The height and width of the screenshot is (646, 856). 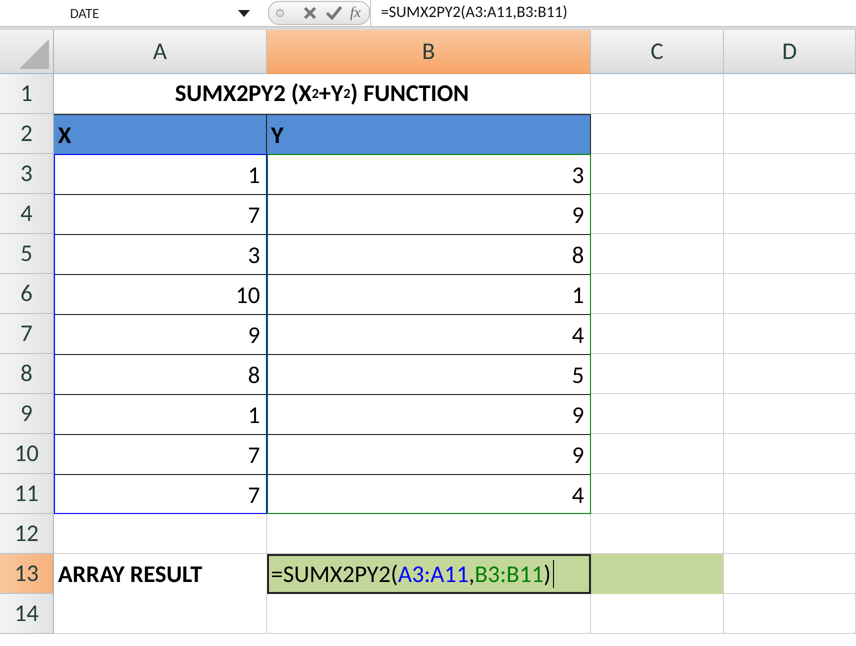 I want to click on caret-icon, so click(x=244, y=13).